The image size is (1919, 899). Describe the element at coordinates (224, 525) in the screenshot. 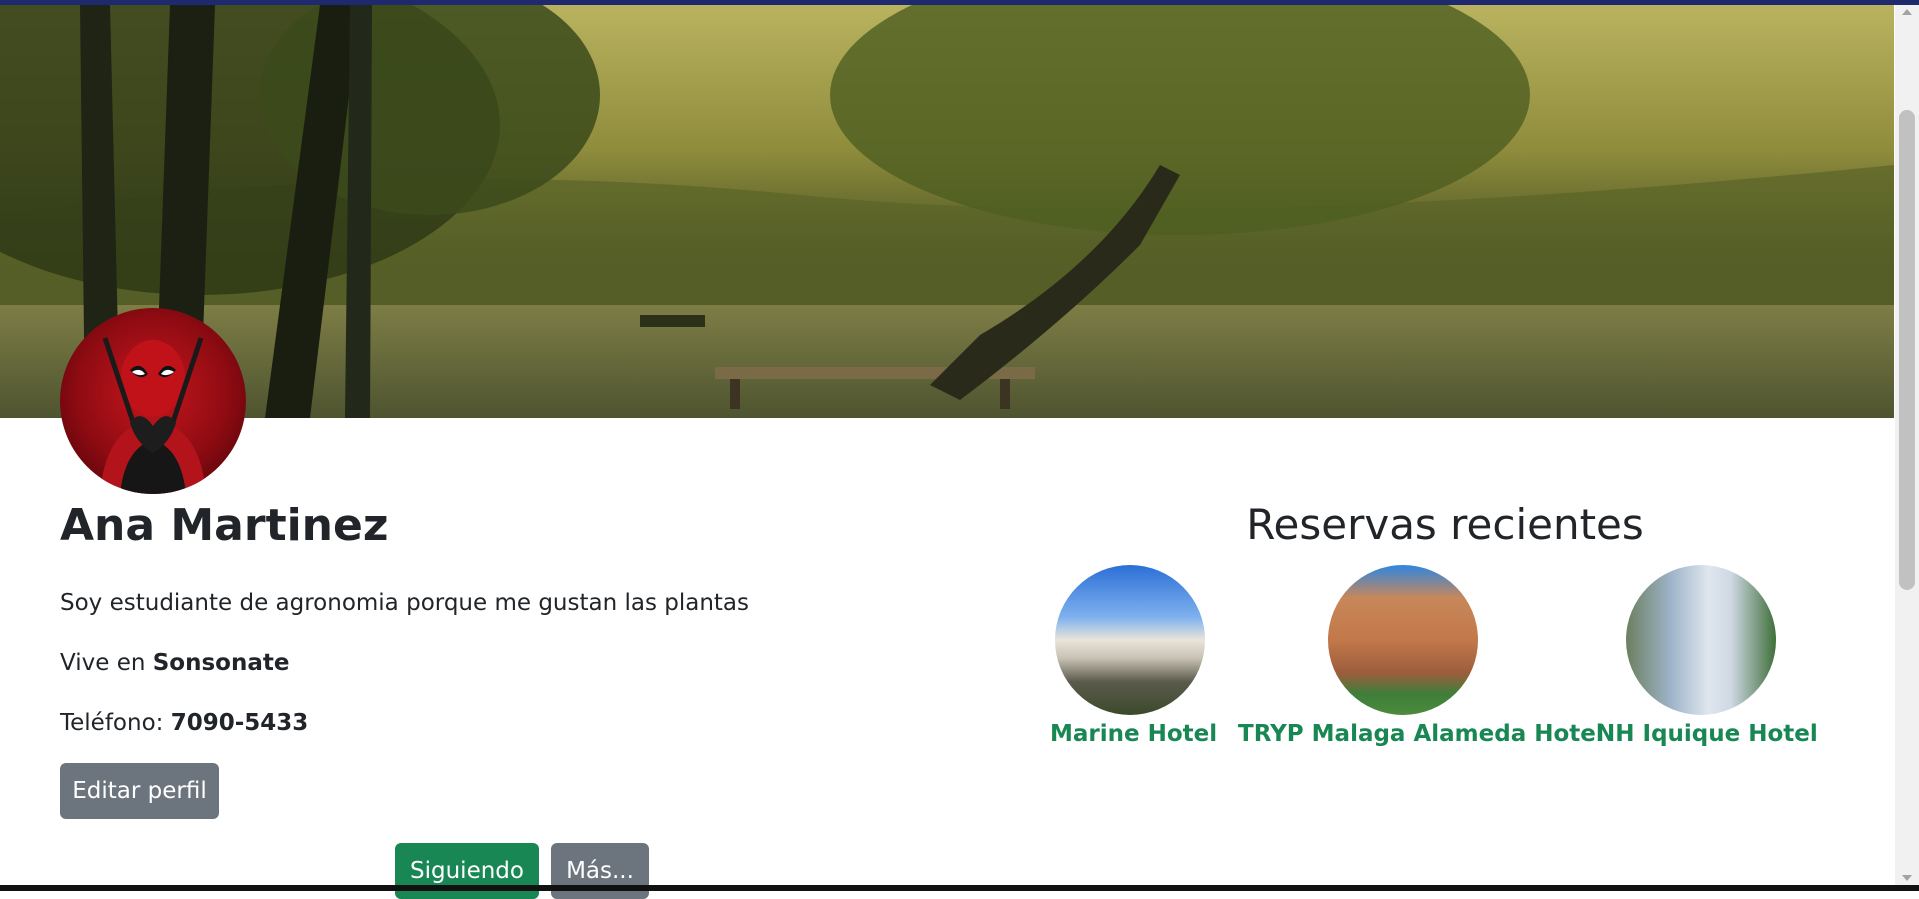

I see `profile-name: Ana Martinez` at that location.